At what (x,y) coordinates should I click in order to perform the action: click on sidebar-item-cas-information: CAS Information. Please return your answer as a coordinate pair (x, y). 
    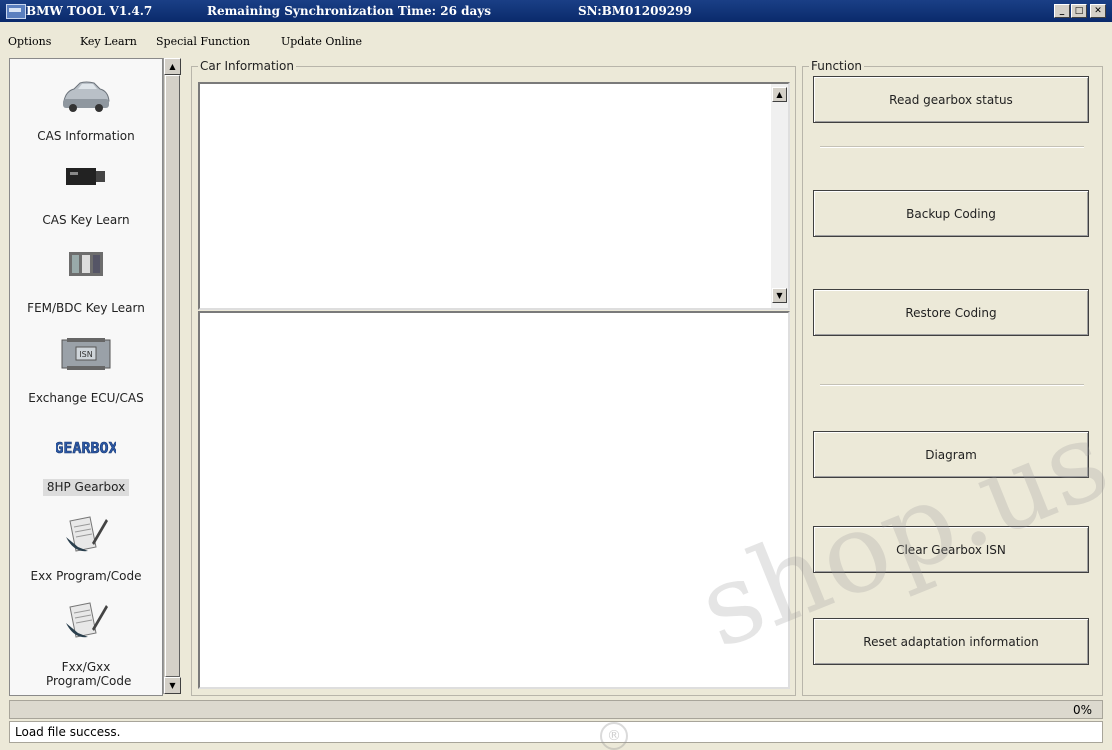
    Looking at the image, I should click on (86, 109).